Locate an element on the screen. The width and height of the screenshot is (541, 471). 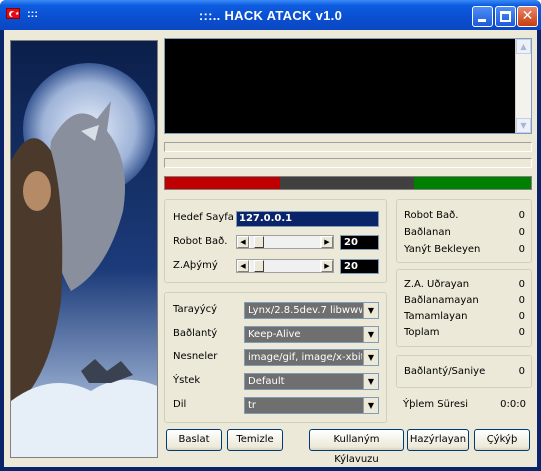
timeout-field: 20 is located at coordinates (359, 266).